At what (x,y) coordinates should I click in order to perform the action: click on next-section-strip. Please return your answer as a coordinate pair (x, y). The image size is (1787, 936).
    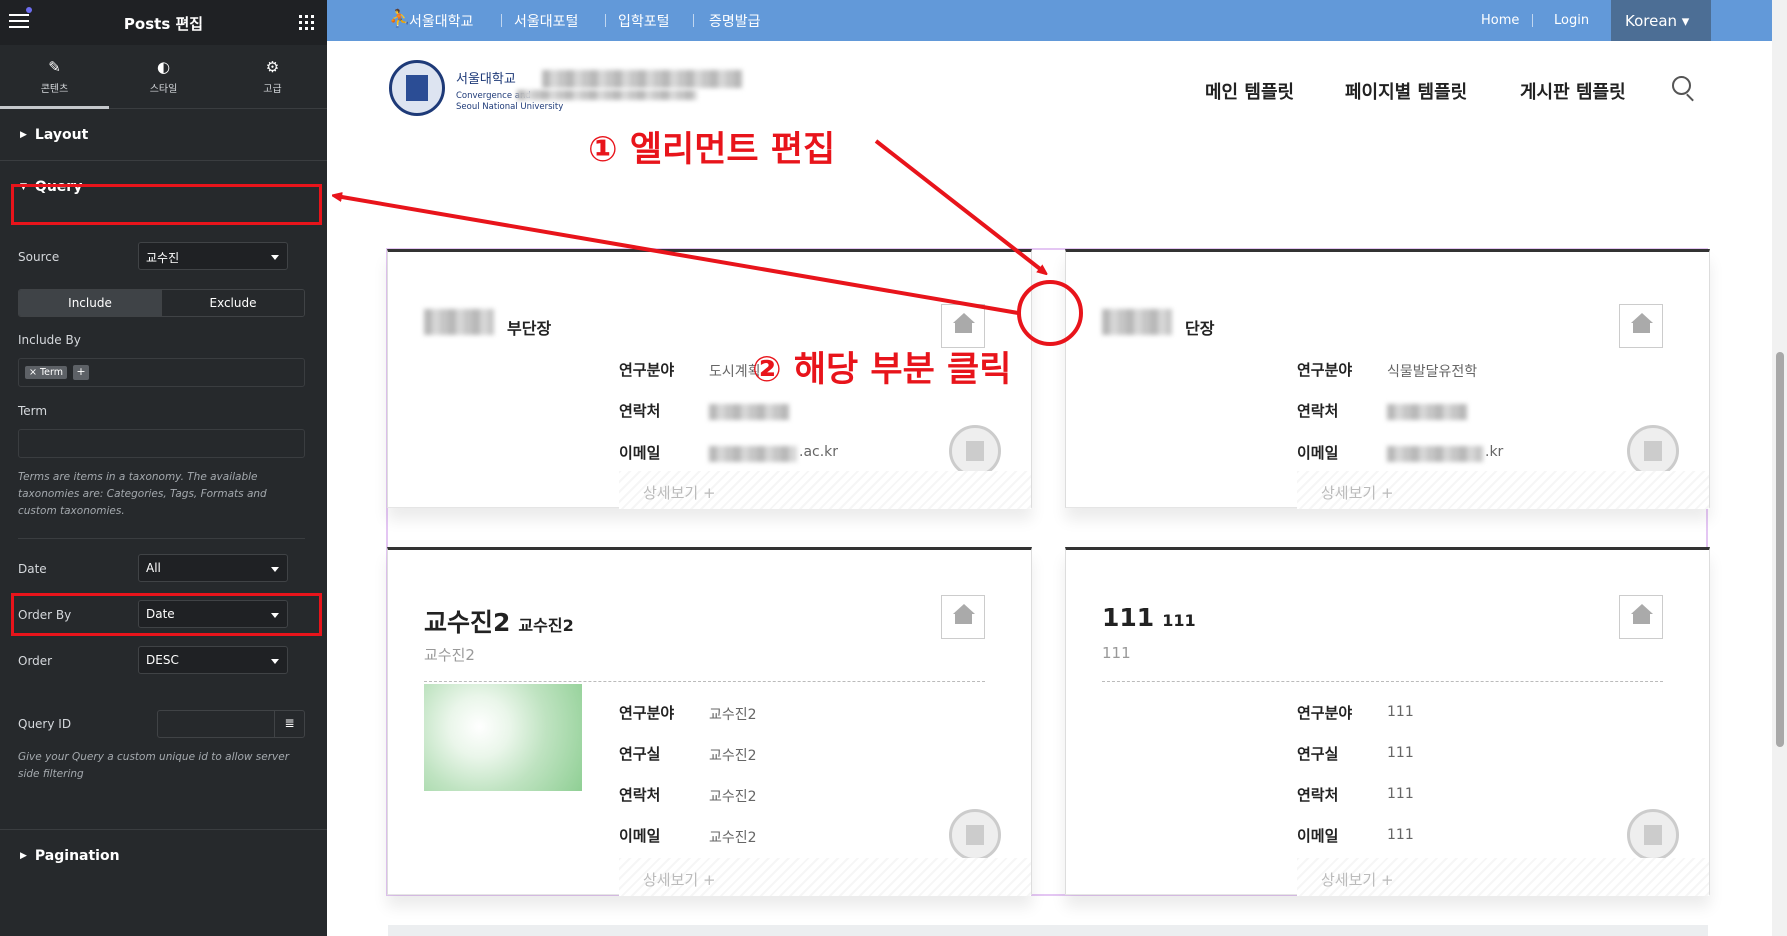
    Looking at the image, I should click on (1048, 930).